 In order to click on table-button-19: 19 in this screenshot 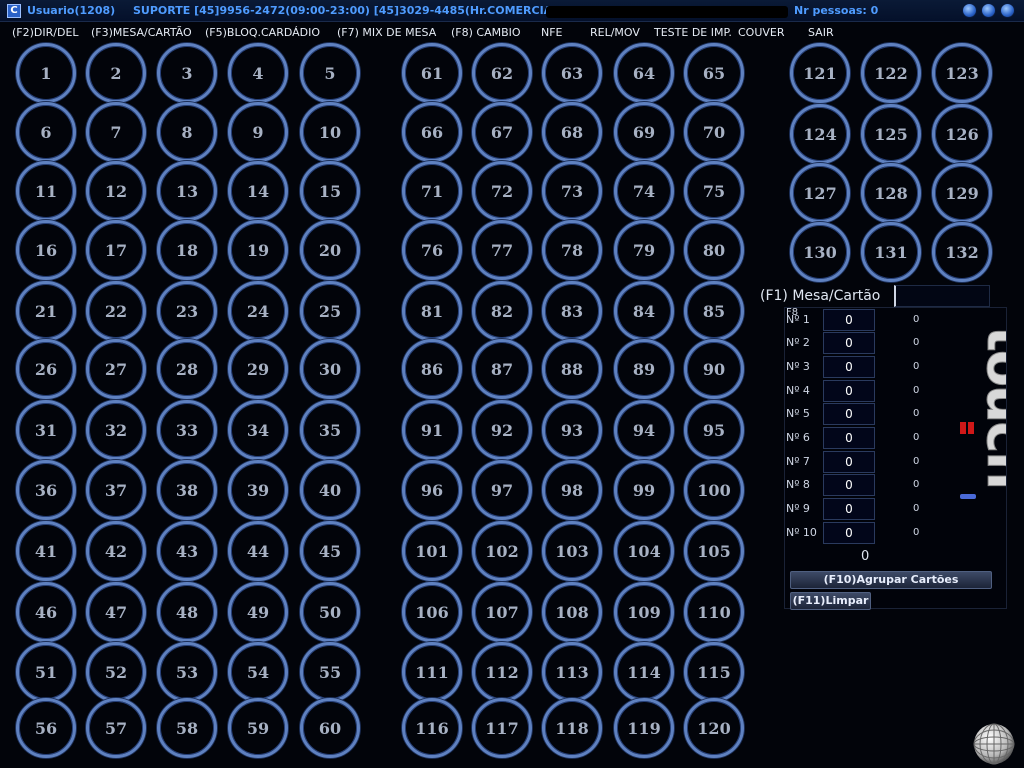, I will do `click(258, 250)`.